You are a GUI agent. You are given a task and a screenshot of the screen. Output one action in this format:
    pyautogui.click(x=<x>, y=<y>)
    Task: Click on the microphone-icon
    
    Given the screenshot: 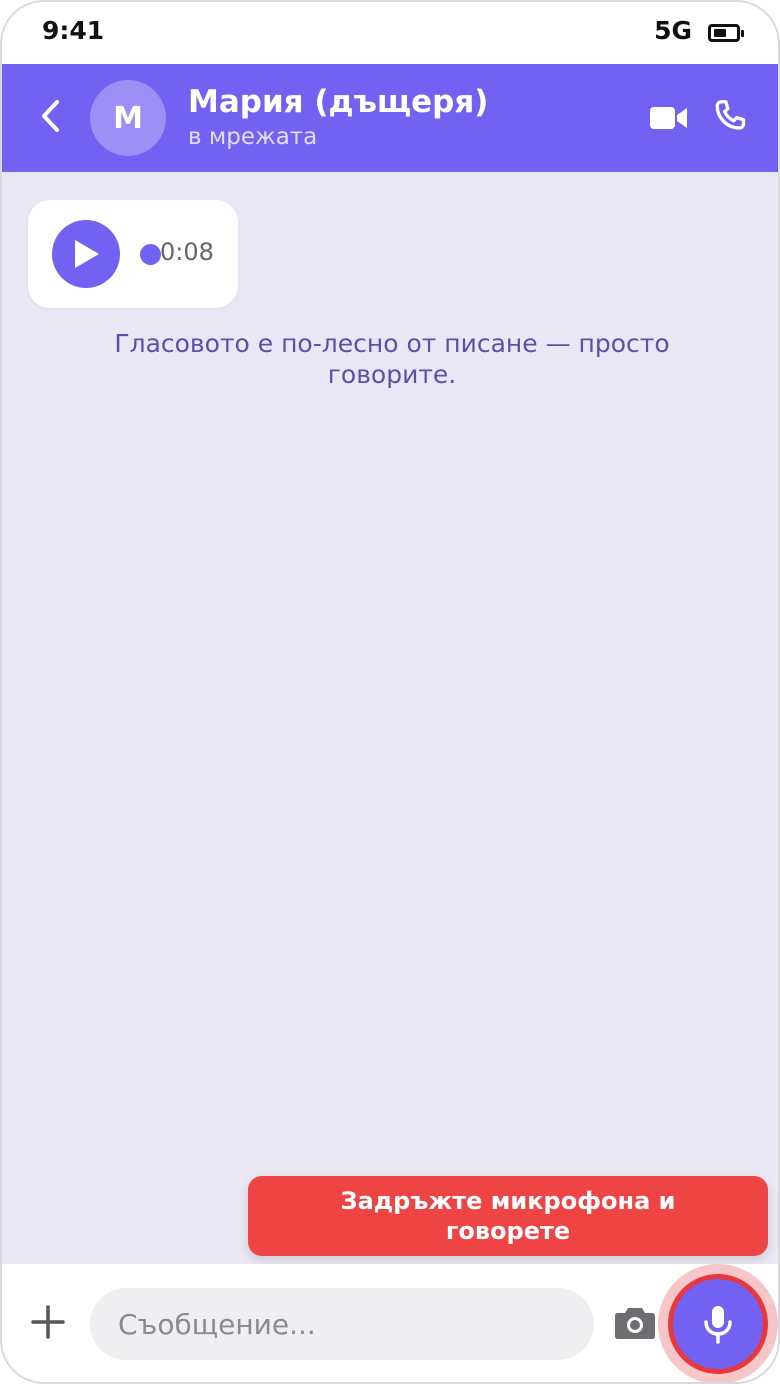 What is the action you would take?
    pyautogui.click(x=718, y=1325)
    